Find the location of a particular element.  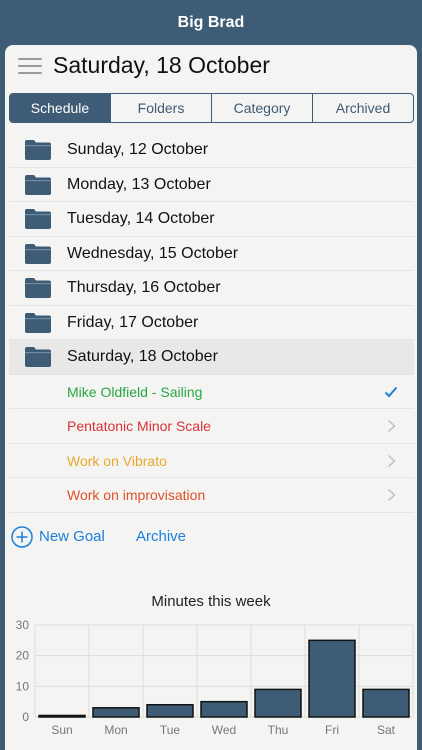

day-label: Wednesday, 15 October is located at coordinates (153, 253).